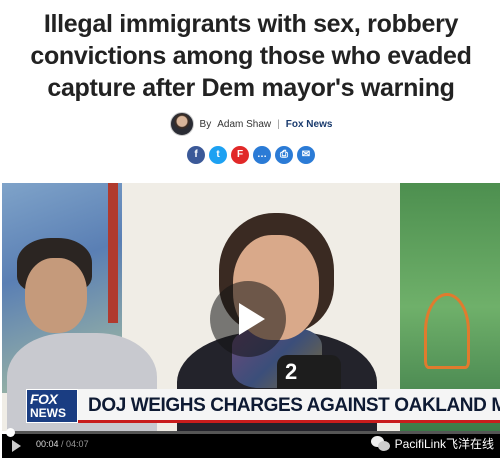 The width and height of the screenshot is (502, 462). I want to click on email-share-button: ✉, so click(306, 155).